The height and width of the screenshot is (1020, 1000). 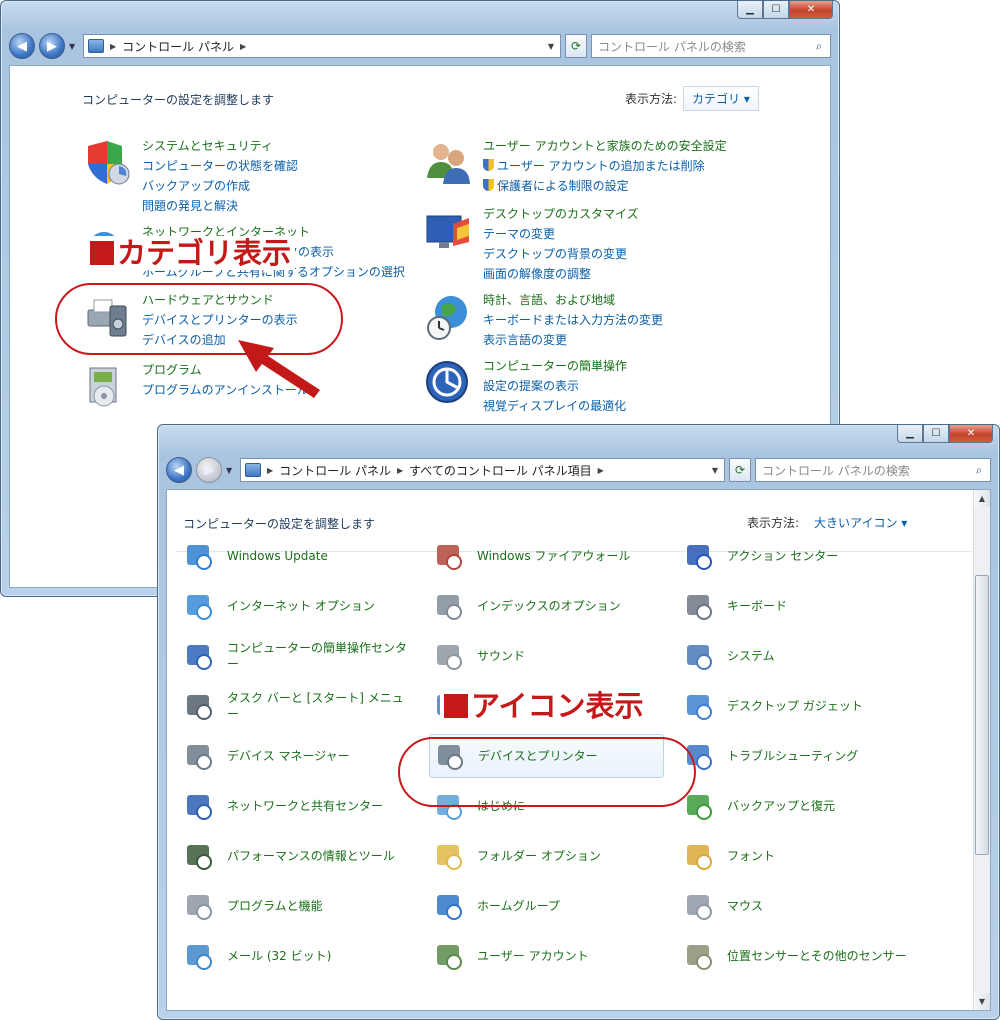 I want to click on category-link: 表示言語の変更, so click(x=573, y=340).